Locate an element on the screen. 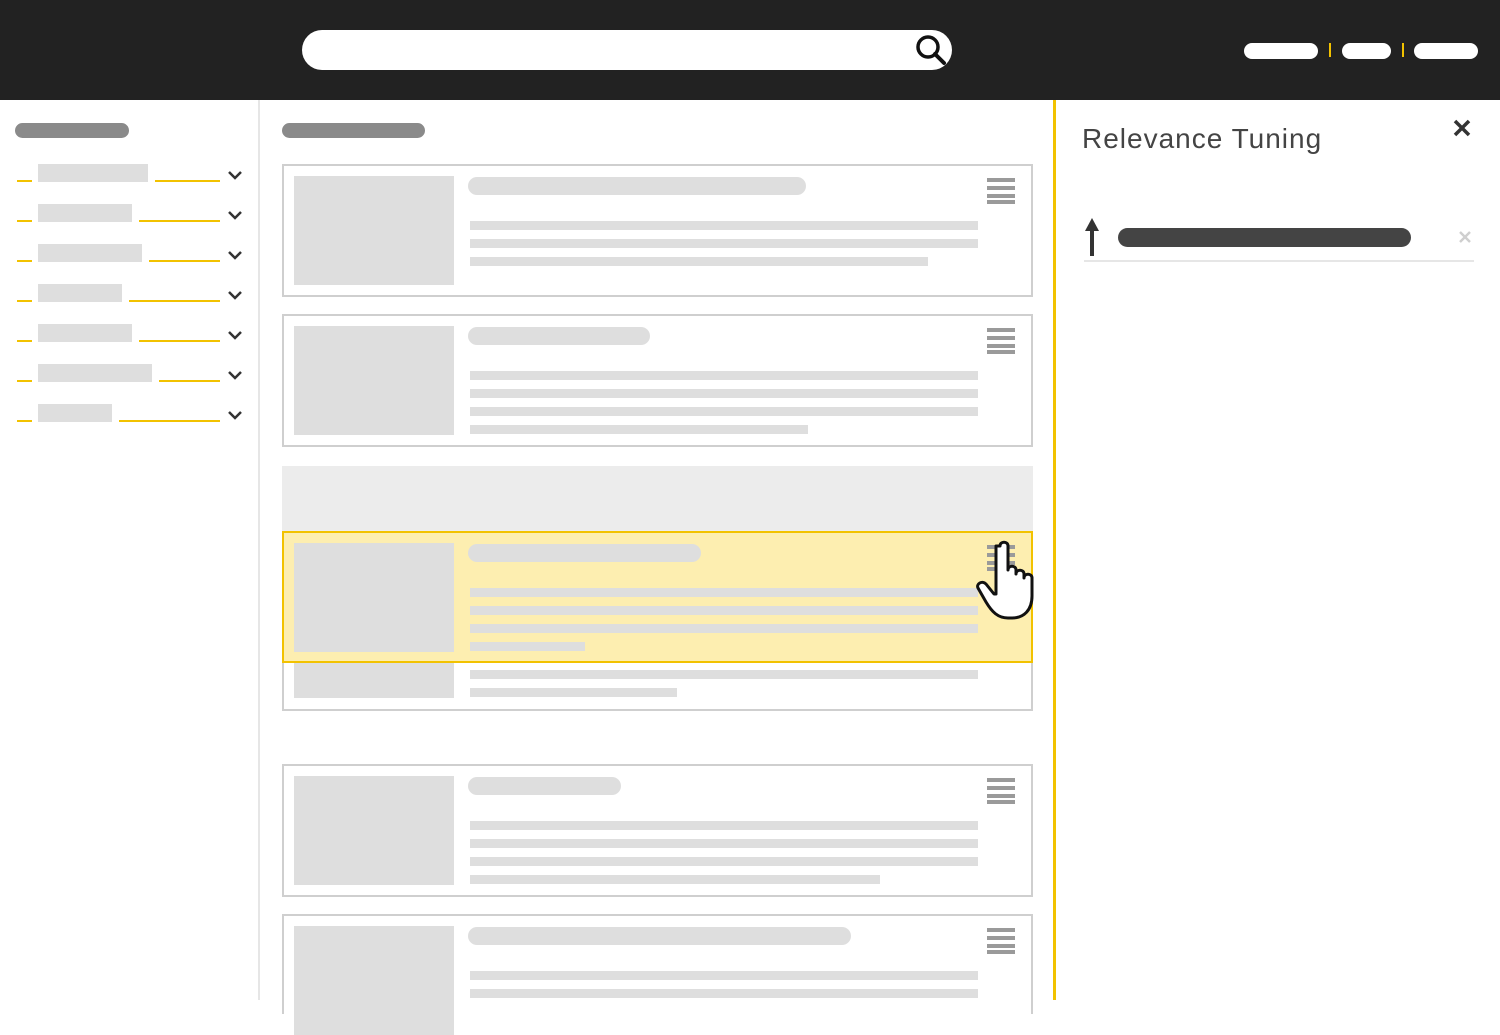  search-bar is located at coordinates (627, 50).